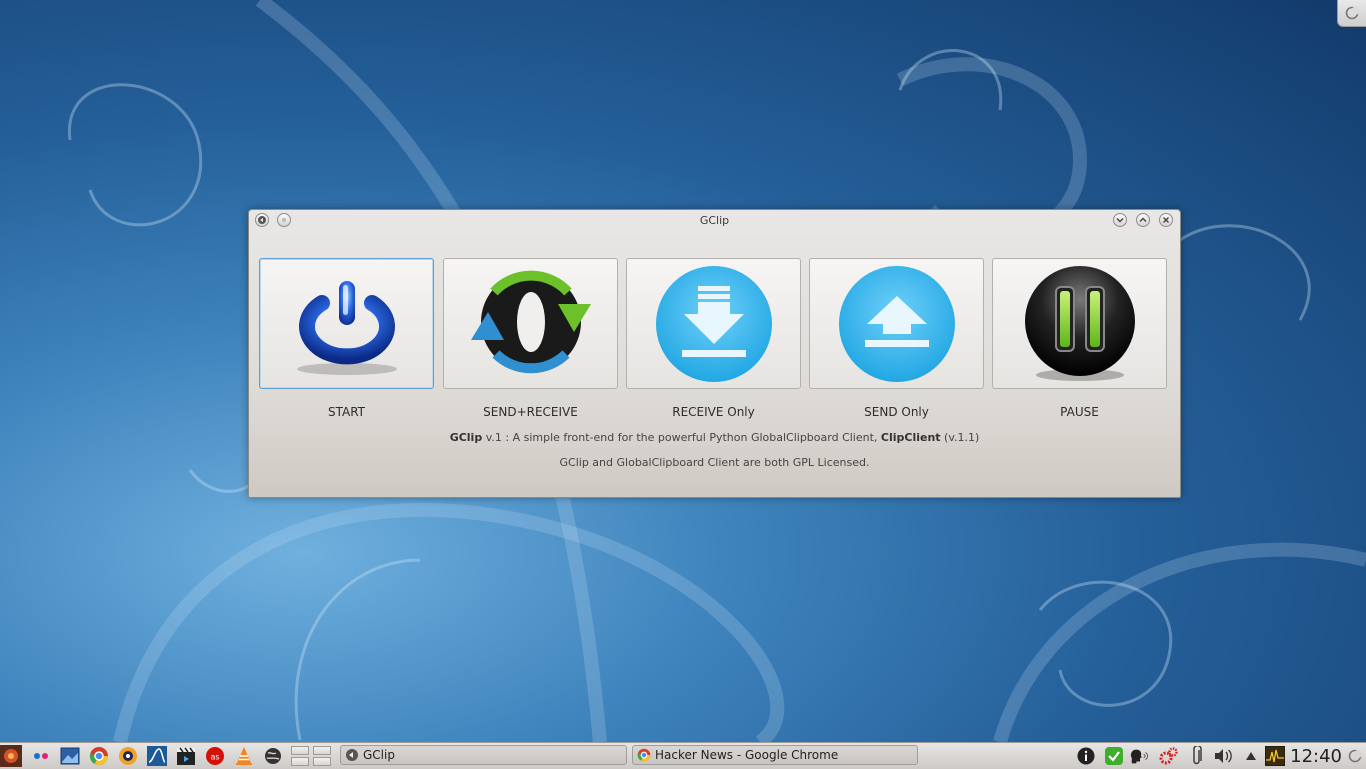 This screenshot has height=769, width=1366. I want to click on checkmark-shield-icon, so click(1114, 756).